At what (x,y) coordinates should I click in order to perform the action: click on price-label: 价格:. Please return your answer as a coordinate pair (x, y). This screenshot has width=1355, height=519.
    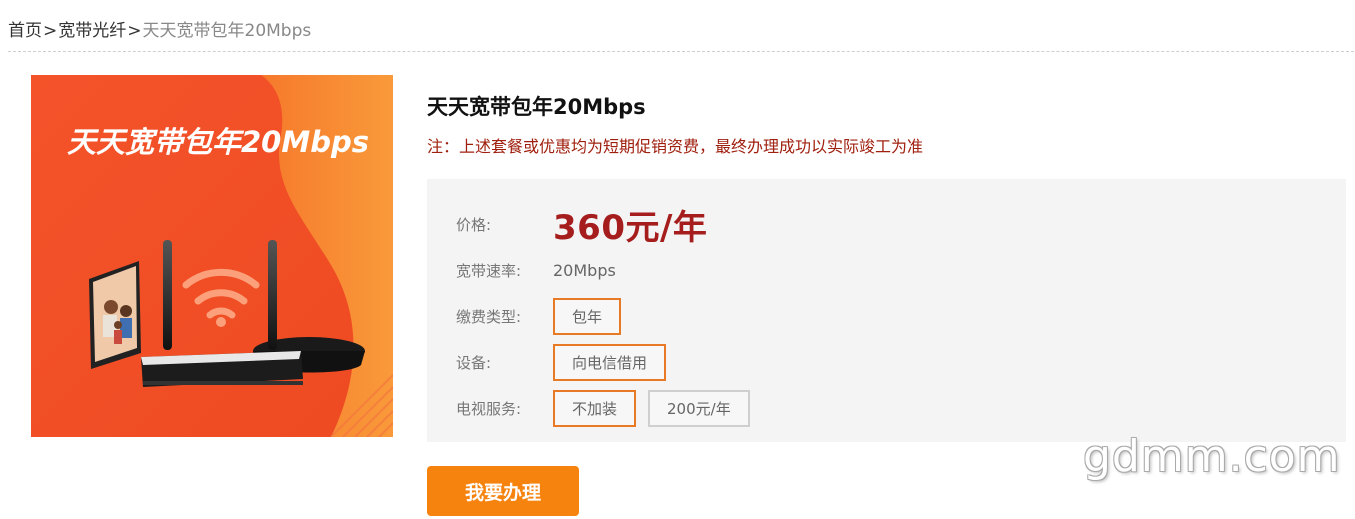
    Looking at the image, I should click on (474, 225).